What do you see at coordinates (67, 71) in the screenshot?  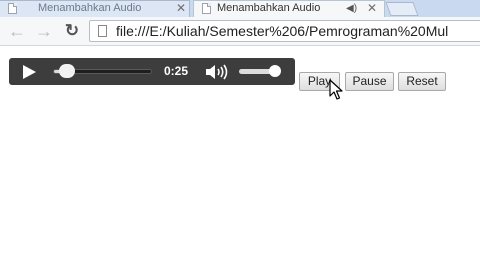 I see `seek-thumb` at bounding box center [67, 71].